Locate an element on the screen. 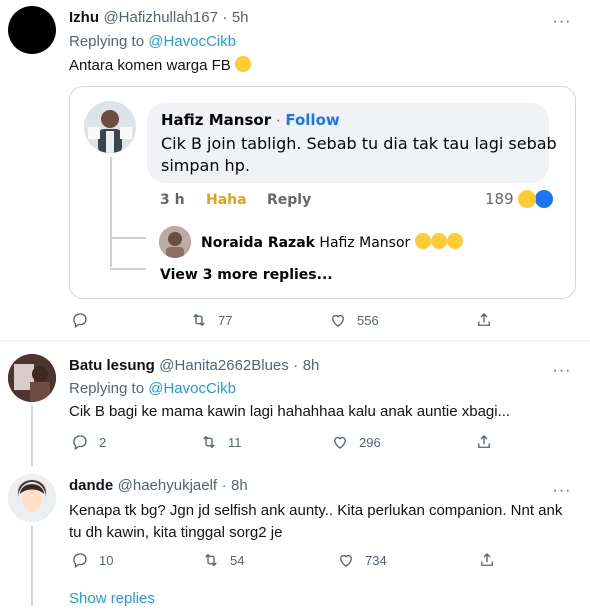 This screenshot has width=590, height=614. tweet-header: dande @haehyukjaelf · 8h is located at coordinates (158, 486).